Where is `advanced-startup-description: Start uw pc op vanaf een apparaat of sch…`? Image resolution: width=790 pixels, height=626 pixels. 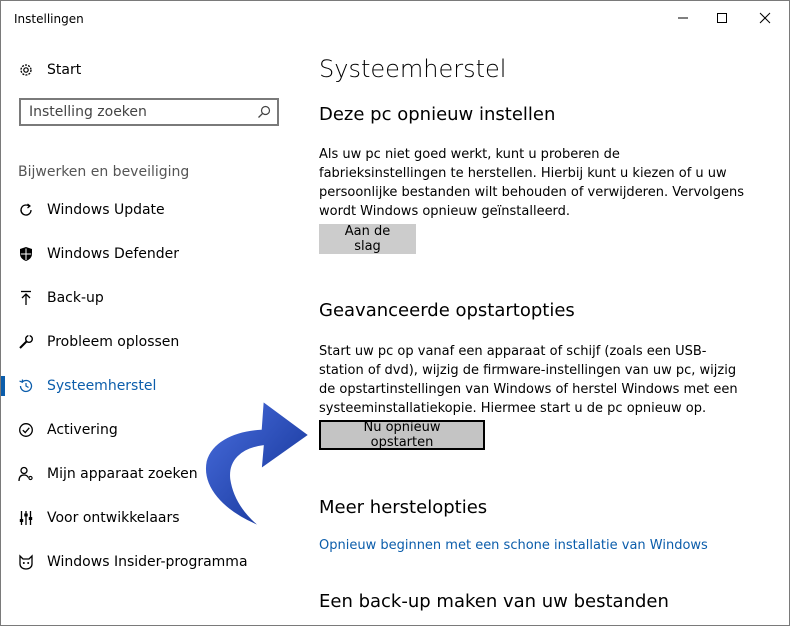 advanced-startup-description: Start uw pc op vanaf een apparaat of sch… is located at coordinates (528, 380).